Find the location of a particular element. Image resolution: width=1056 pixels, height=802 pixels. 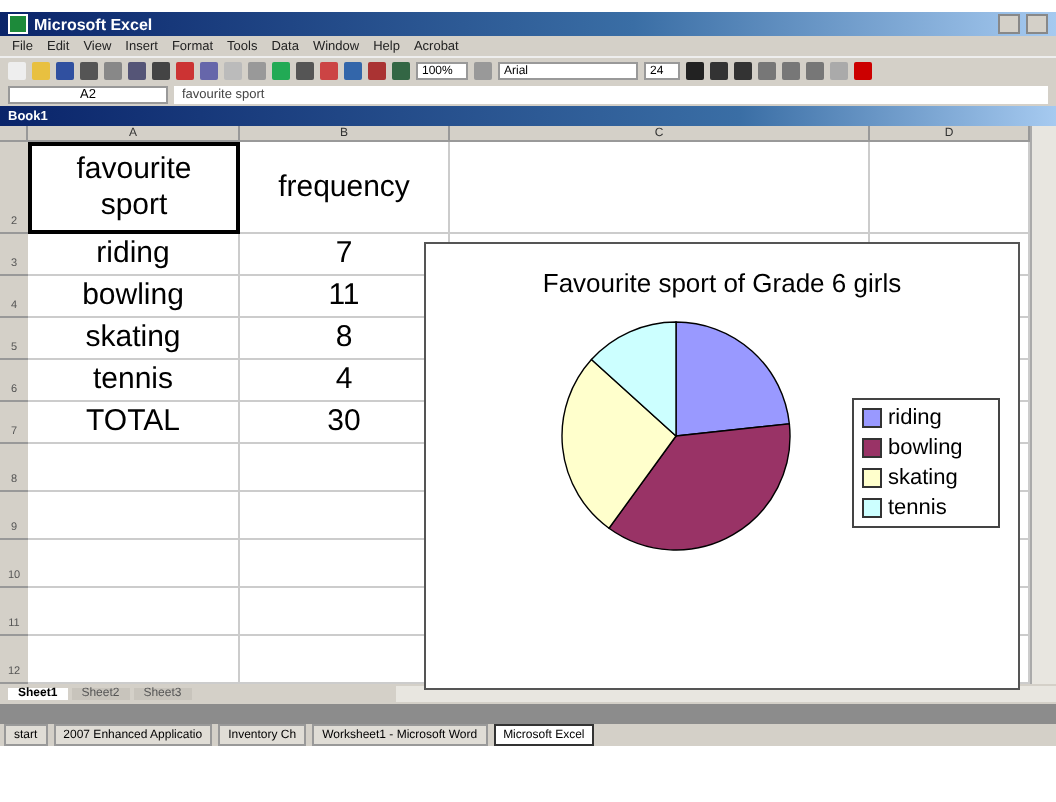

table-cell: tennis is located at coordinates (134, 381).